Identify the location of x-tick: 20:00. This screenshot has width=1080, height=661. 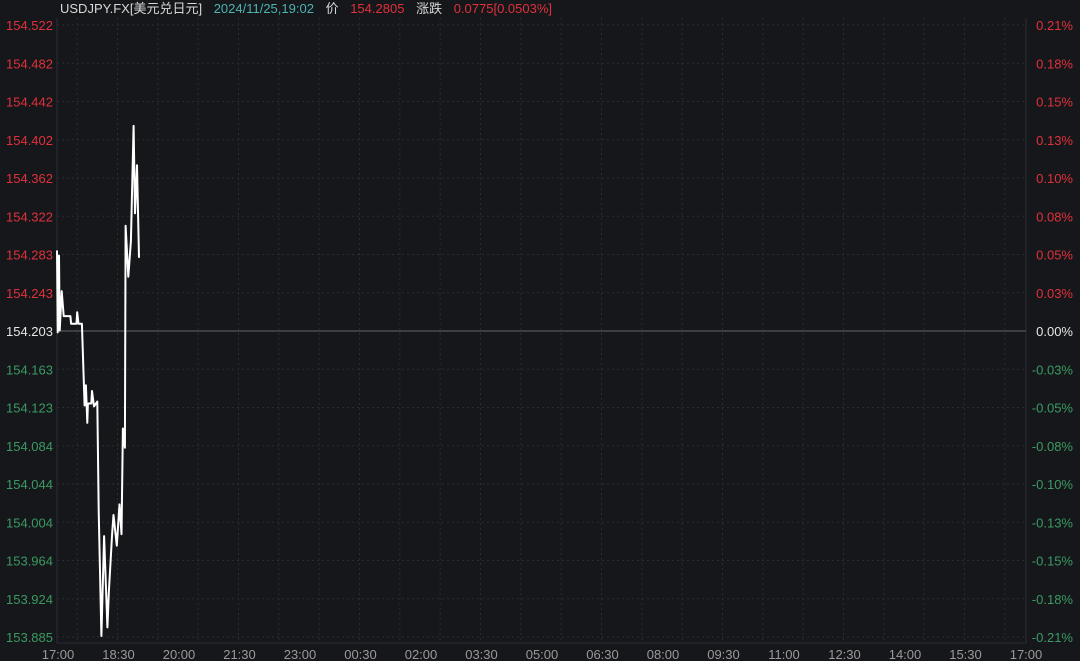
(179, 654).